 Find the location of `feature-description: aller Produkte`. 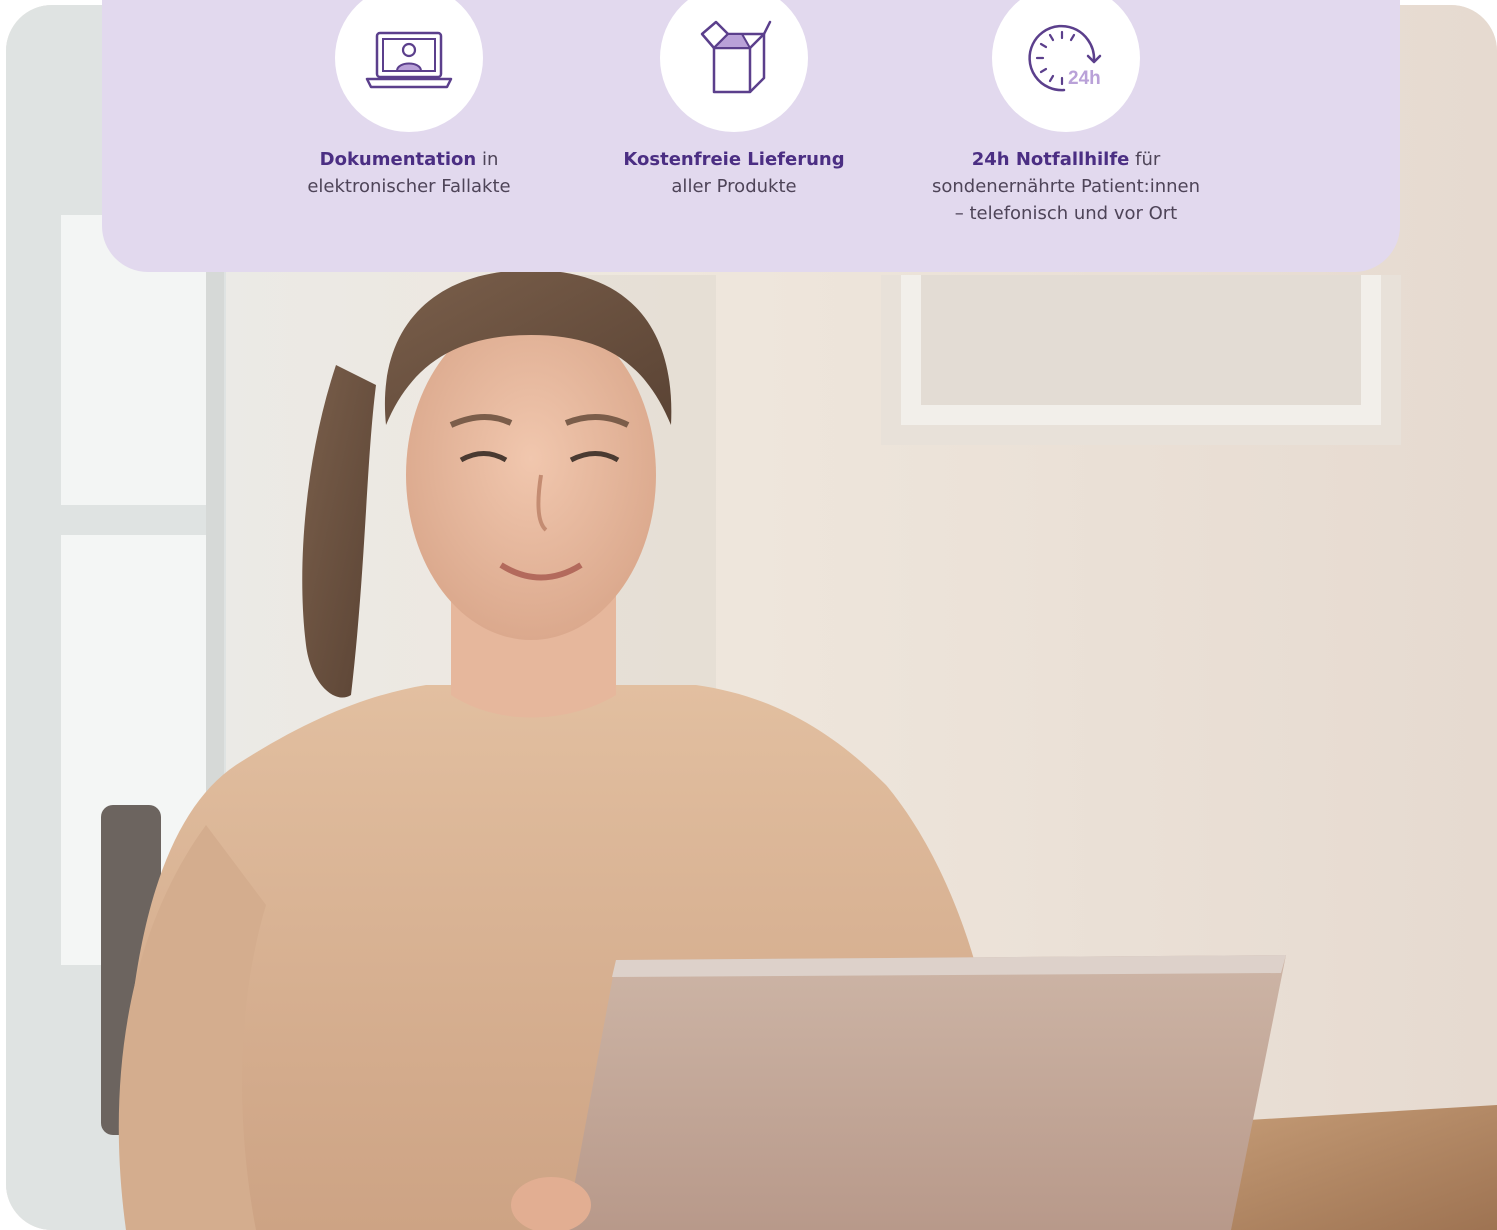

feature-description: aller Produkte is located at coordinates (734, 186).